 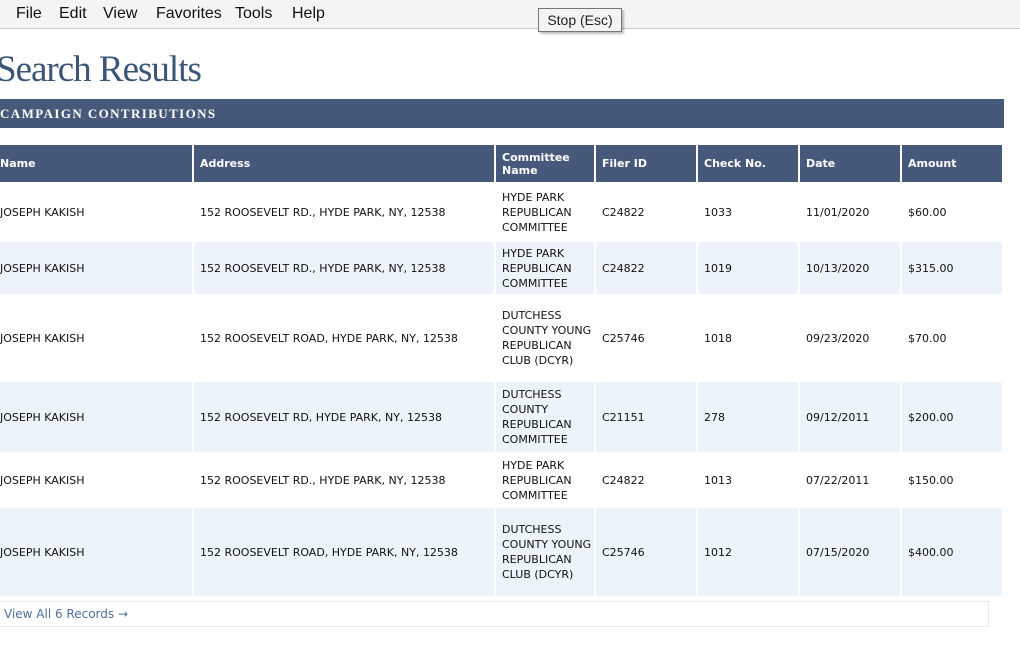 What do you see at coordinates (29, 14) in the screenshot?
I see `menu-file: File` at bounding box center [29, 14].